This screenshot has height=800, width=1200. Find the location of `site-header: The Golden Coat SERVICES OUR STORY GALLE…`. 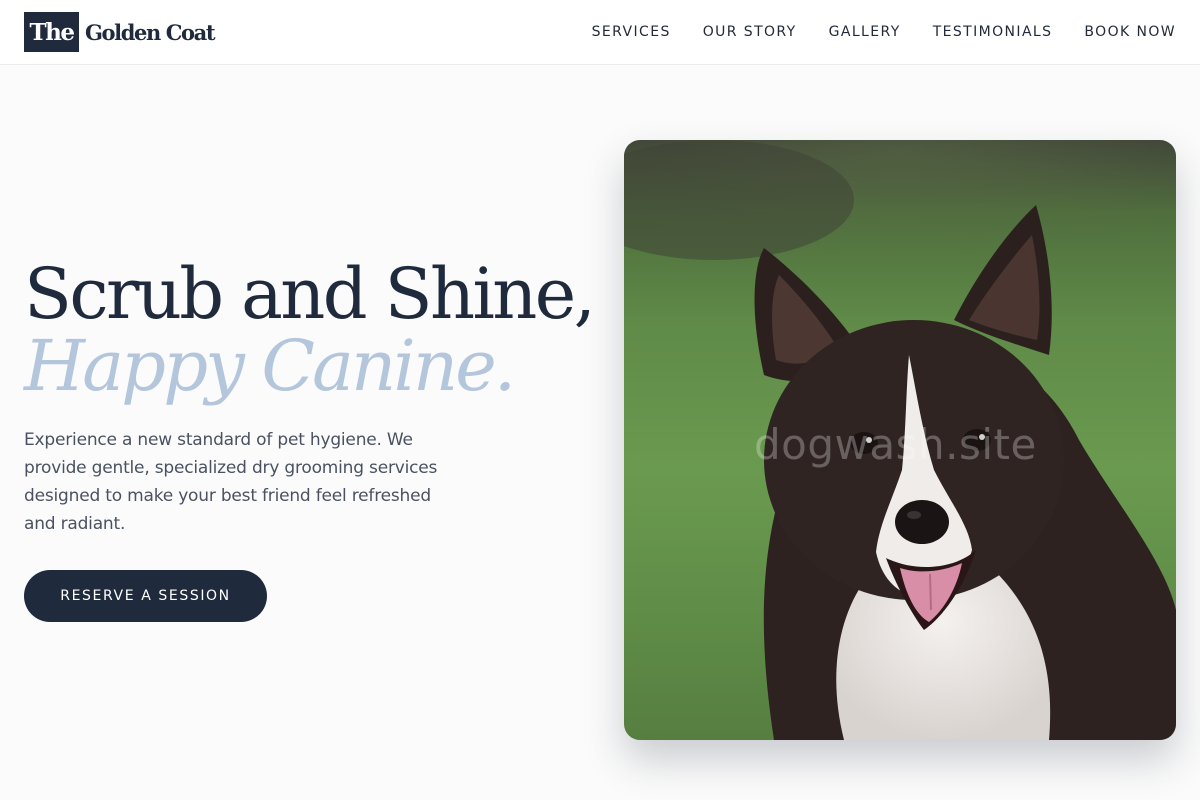

site-header: The Golden Coat SERVICES OUR STORY GALLE… is located at coordinates (600, 32).